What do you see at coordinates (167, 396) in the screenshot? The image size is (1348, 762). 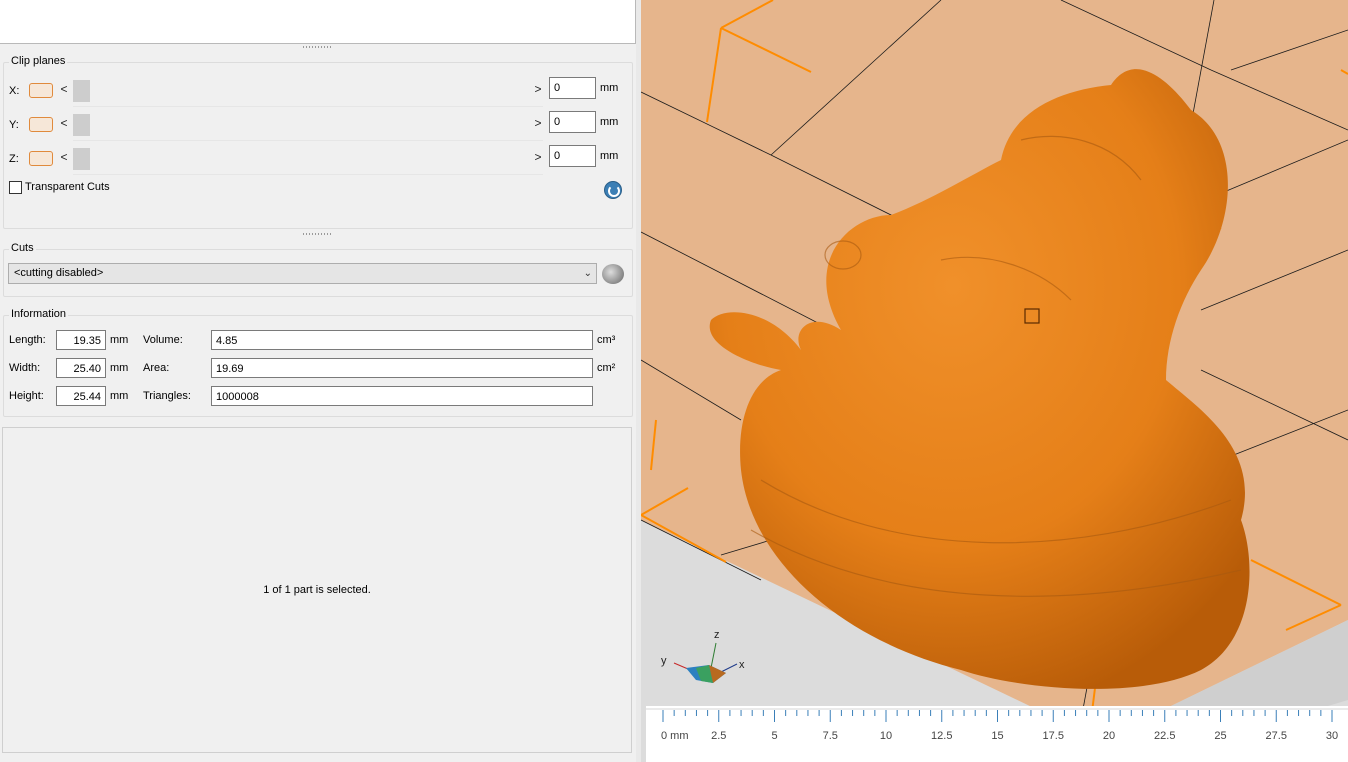 I see `triangles-label: Triangles:` at bounding box center [167, 396].